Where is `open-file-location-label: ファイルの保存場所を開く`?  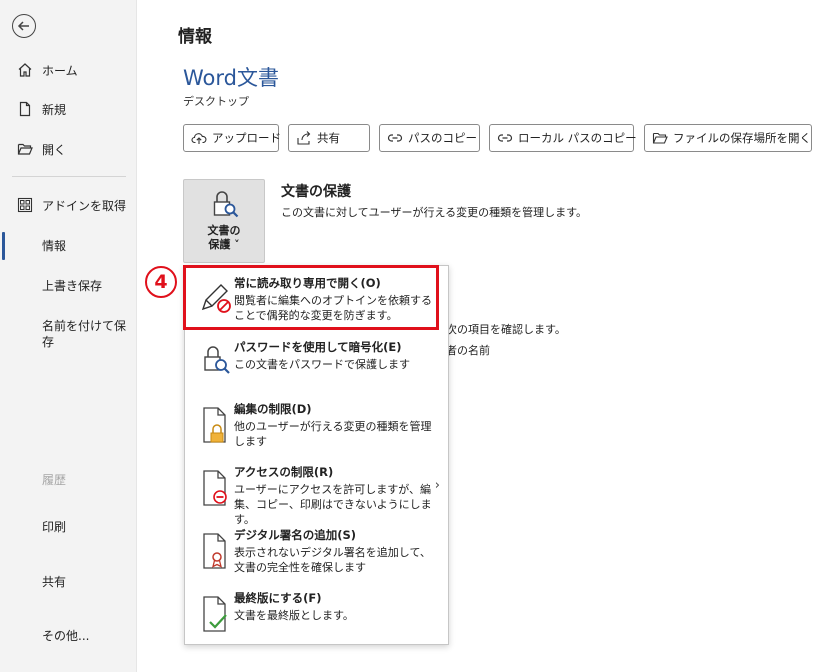 open-file-location-label: ファイルの保存場所を開く is located at coordinates (742, 138).